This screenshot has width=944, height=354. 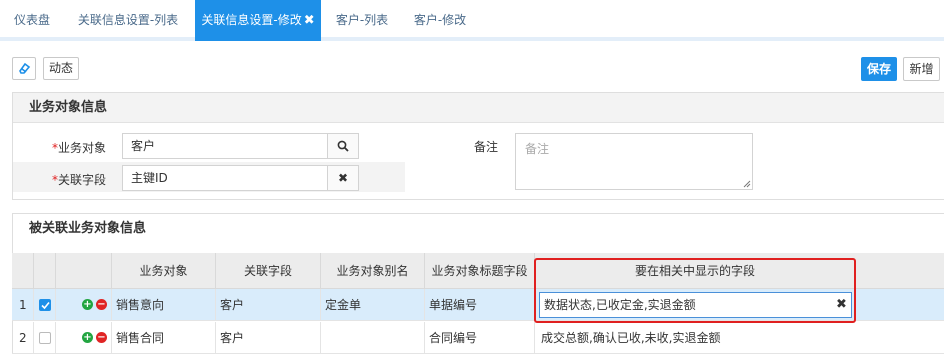 I want to click on remark-placeholder: 备注, so click(x=537, y=149).